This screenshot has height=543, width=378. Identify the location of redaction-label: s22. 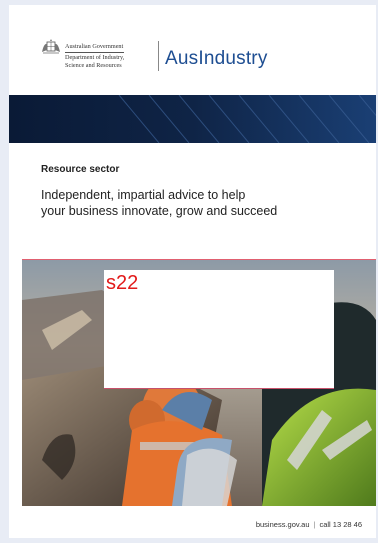
(122, 283).